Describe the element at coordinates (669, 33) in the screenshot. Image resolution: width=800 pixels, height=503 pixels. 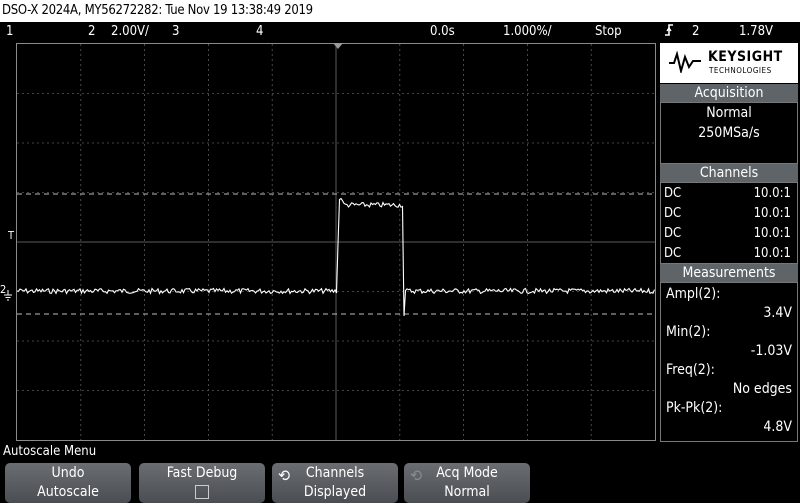
I see `rising-edge-icon` at that location.